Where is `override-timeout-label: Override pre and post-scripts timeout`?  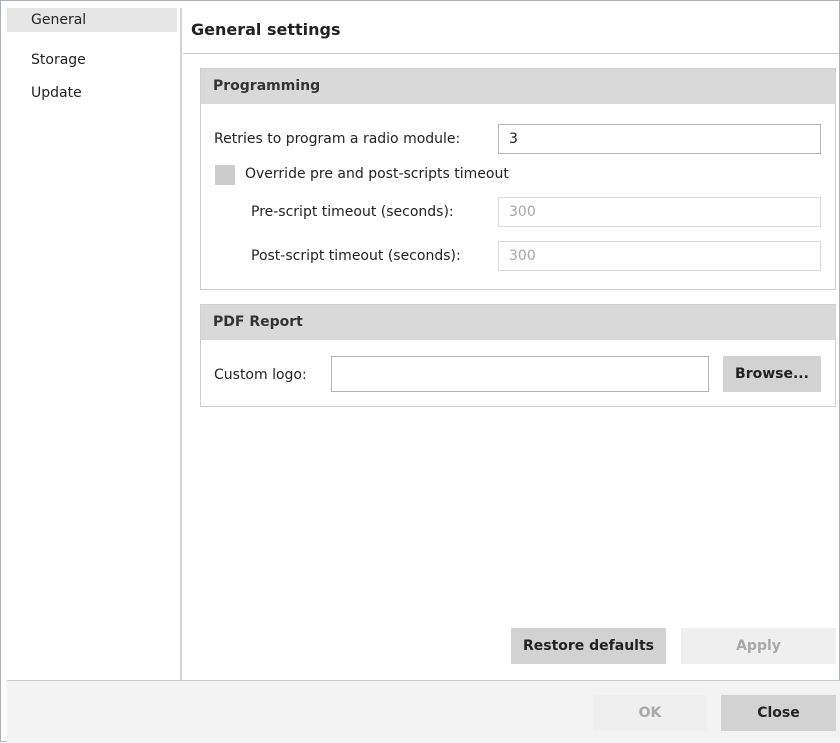
override-timeout-label: Override pre and post-scripts timeout is located at coordinates (377, 174).